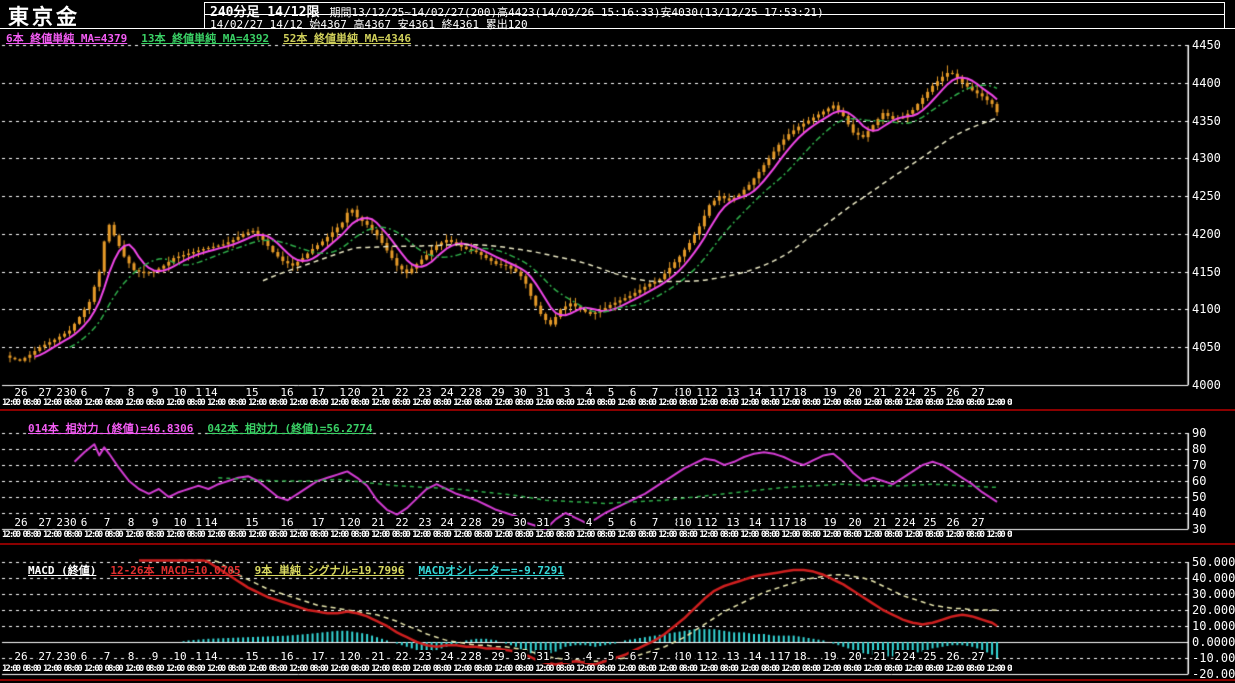  What do you see at coordinates (1199, 497) in the screenshot?
I see `rsi-tick-label: 50` at bounding box center [1199, 497].